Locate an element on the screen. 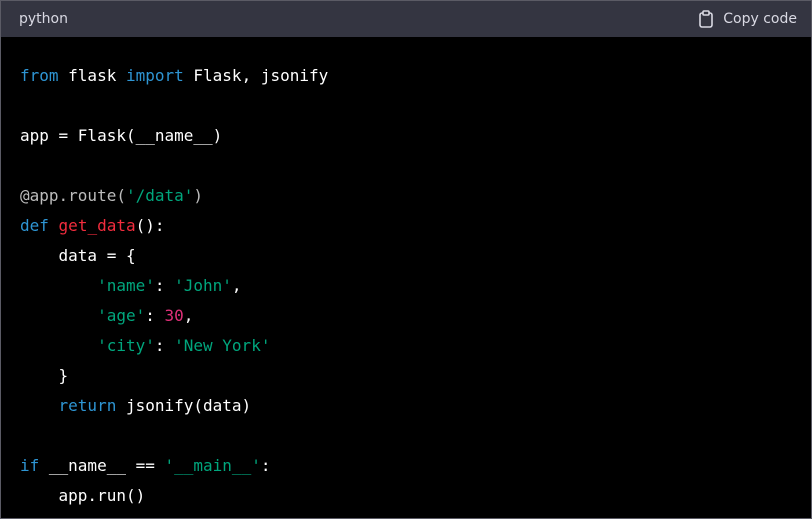 This screenshot has height=519, width=812. code-line: if __name__ == '__main__': is located at coordinates (174, 466).